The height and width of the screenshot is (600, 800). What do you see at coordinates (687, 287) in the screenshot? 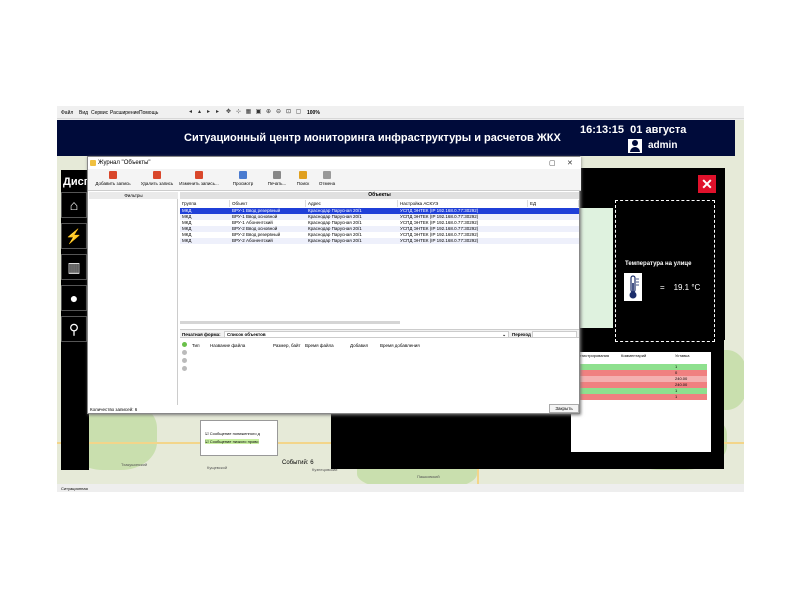
I see `temperature-reading: 19.1 °C` at bounding box center [687, 287].